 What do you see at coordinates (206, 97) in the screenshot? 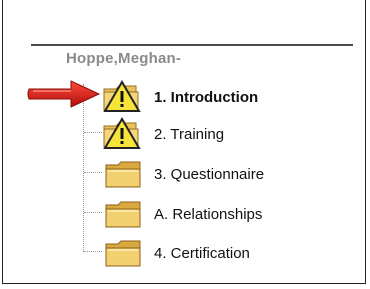
I see `tree-item-label: 1. Introduction` at bounding box center [206, 97].